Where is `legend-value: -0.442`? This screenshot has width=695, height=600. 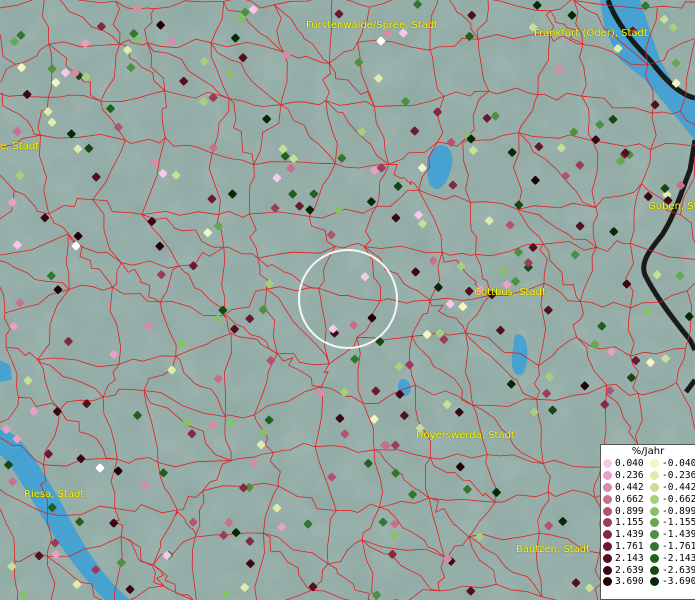
legend-value: -0.442 is located at coordinates (678, 487).